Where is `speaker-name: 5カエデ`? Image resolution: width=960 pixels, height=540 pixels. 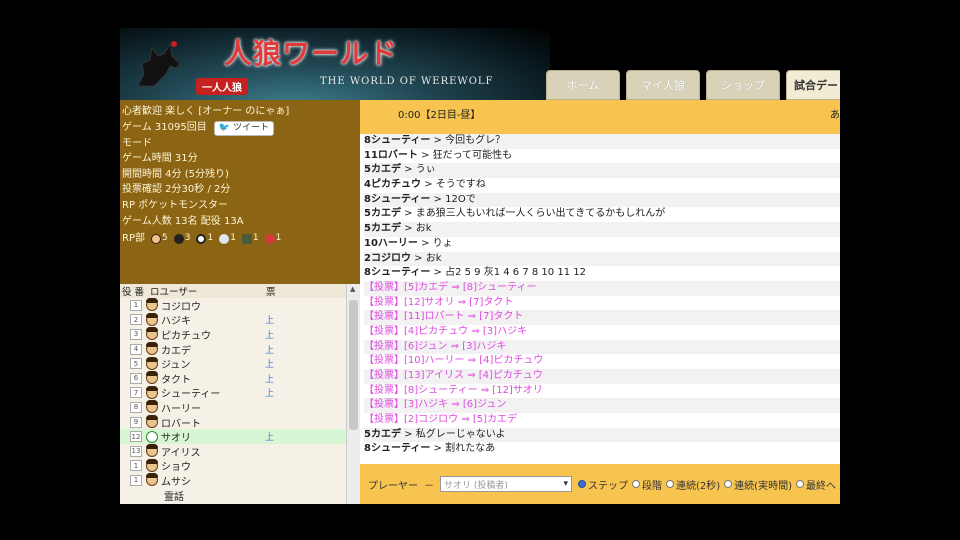 speaker-name: 5カエデ is located at coordinates (382, 434).